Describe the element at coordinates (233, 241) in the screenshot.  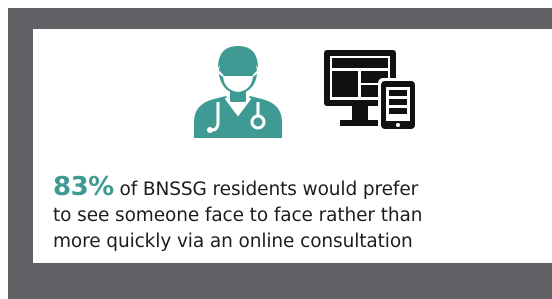
I see `statistic-line-3: more quickly via an online consultation` at that location.